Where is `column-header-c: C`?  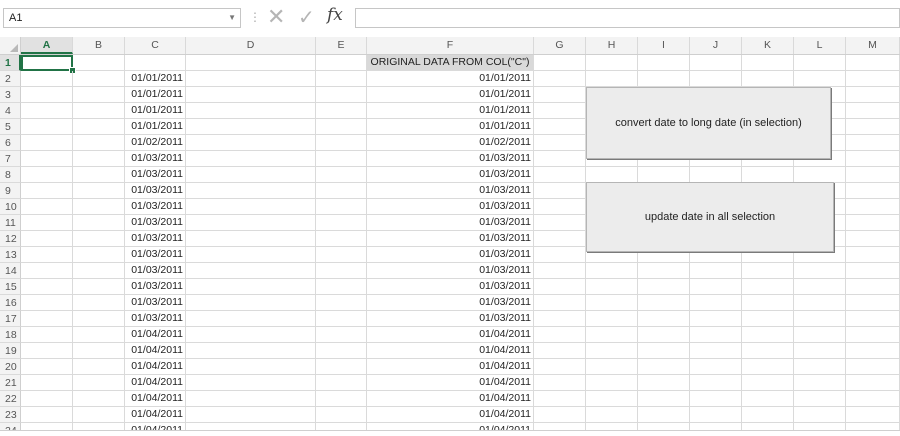
column-header-c: C is located at coordinates (155, 45).